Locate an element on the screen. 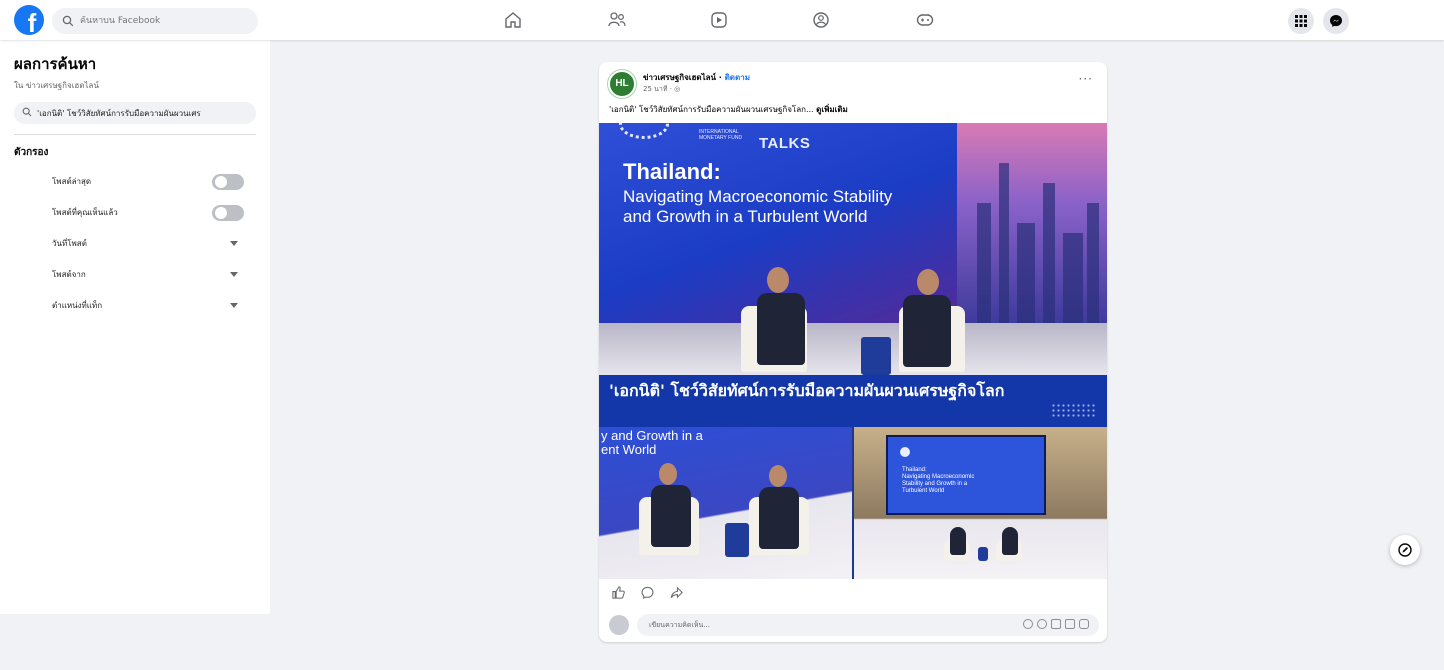 The height and width of the screenshot is (670, 1444). filter-label: ตำแหน่งที่แท็ก is located at coordinates (77, 305).